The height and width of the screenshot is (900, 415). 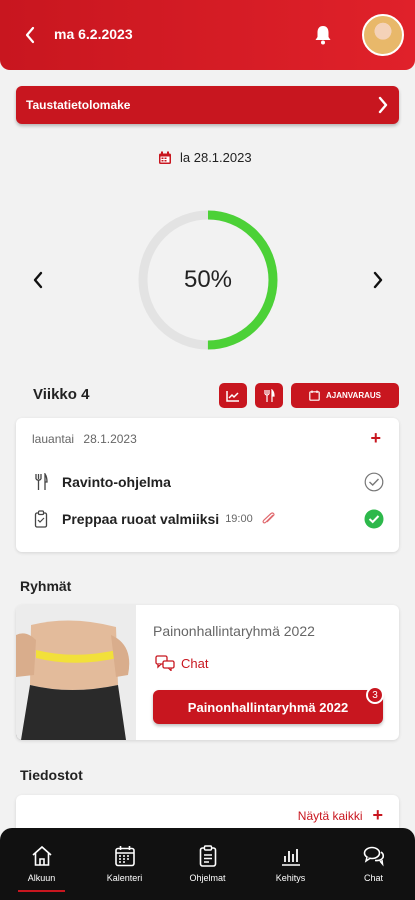 What do you see at coordinates (116, 482) in the screenshot?
I see `task-label: Ravinto-ohjelma` at bounding box center [116, 482].